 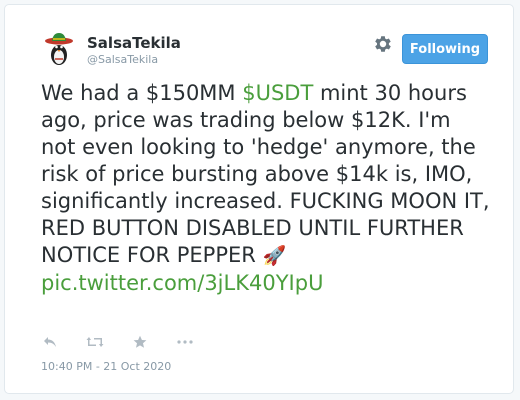 What do you see at coordinates (277, 93) in the screenshot?
I see `cashtag-link: $USDT` at bounding box center [277, 93].